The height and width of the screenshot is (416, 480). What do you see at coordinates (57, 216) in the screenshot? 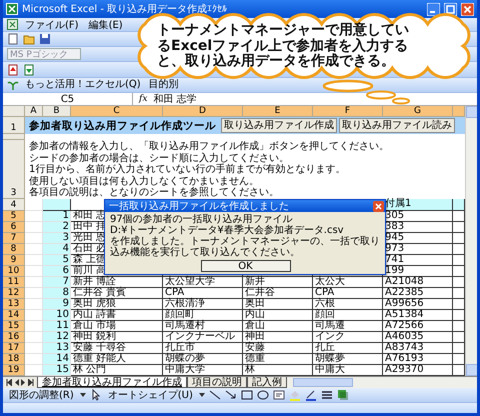
I see `table-cell: 1` at bounding box center [57, 216].